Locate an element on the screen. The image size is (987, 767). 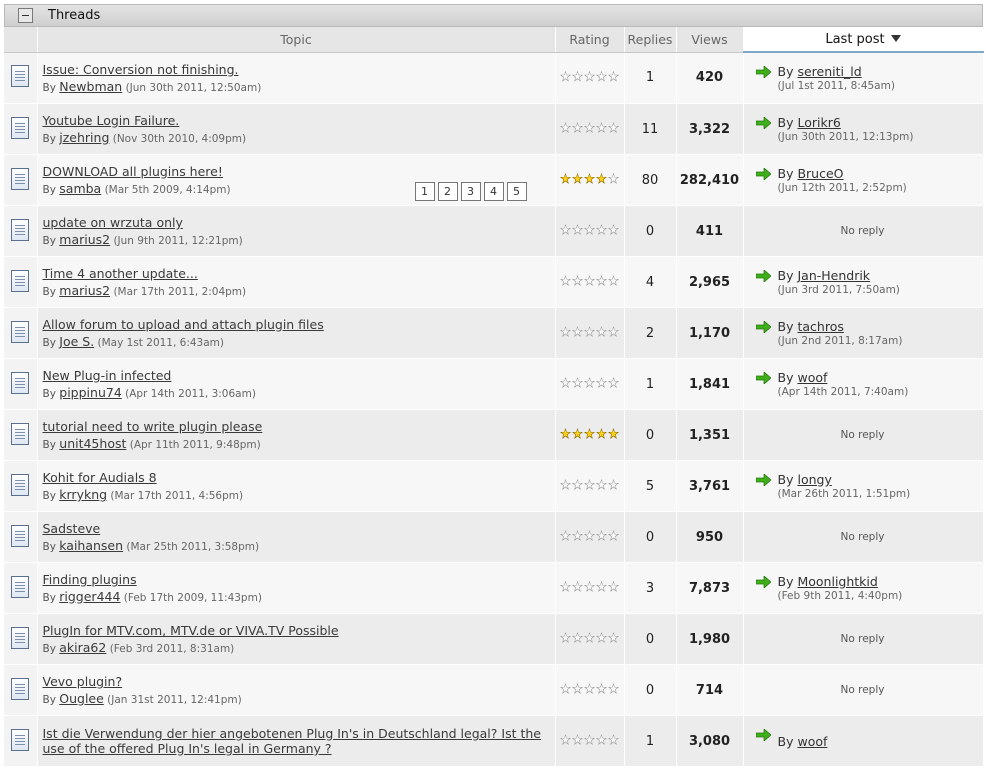
page-link: 5 is located at coordinates (516, 191).